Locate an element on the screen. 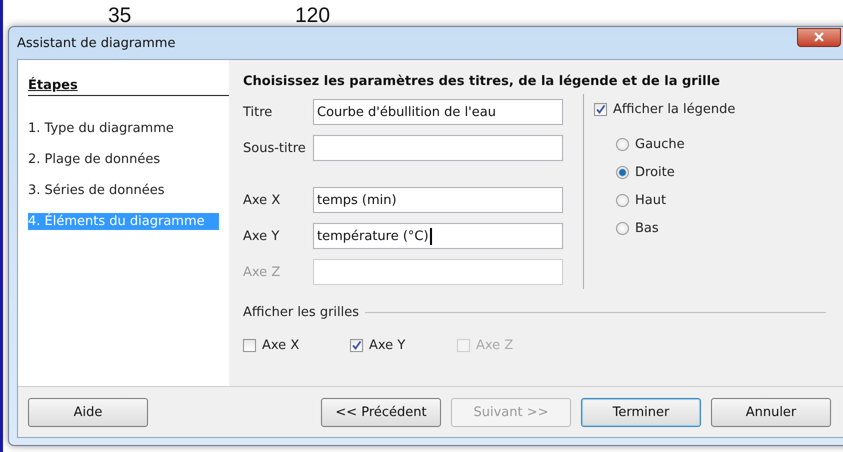 The width and height of the screenshot is (843, 452). radio-label: Bas is located at coordinates (647, 228).